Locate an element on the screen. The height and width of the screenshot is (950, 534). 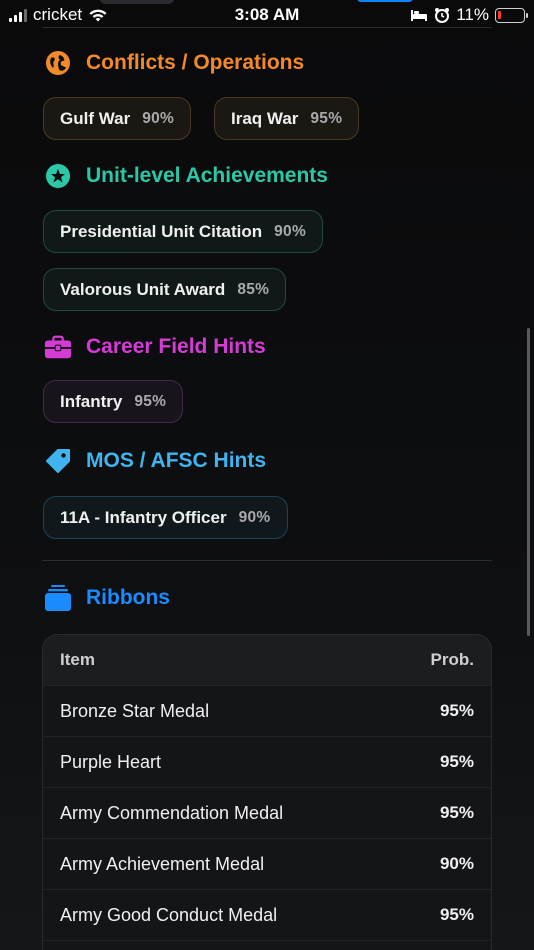
chip-valorous-unit-award: Valorous Unit Award 85% is located at coordinates (165, 289).